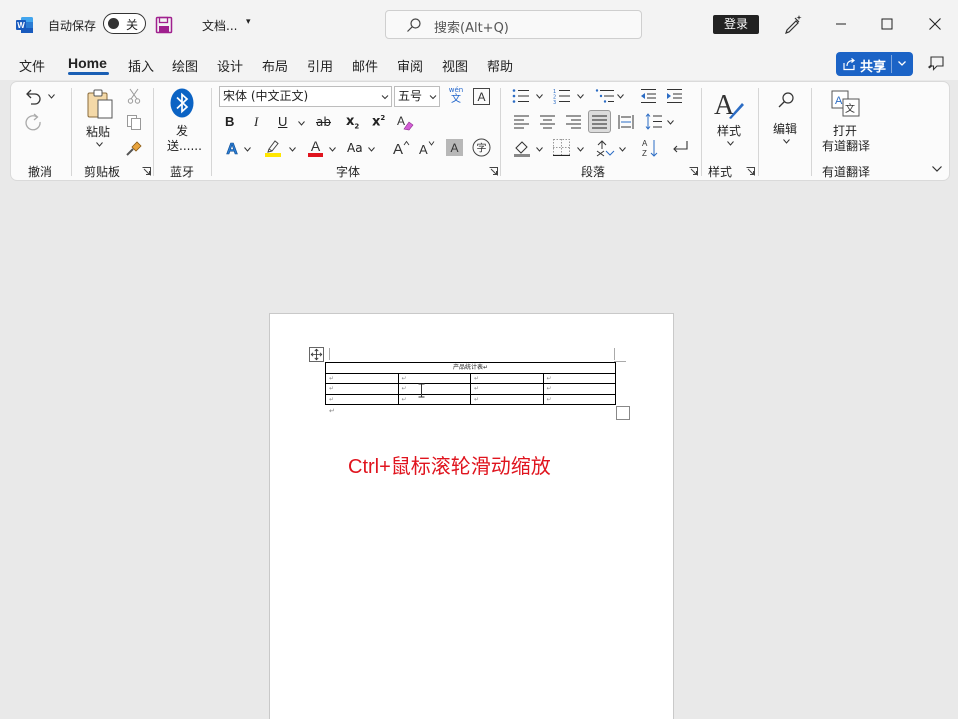  I want to click on paste-button: 粘贴, so click(98, 131).